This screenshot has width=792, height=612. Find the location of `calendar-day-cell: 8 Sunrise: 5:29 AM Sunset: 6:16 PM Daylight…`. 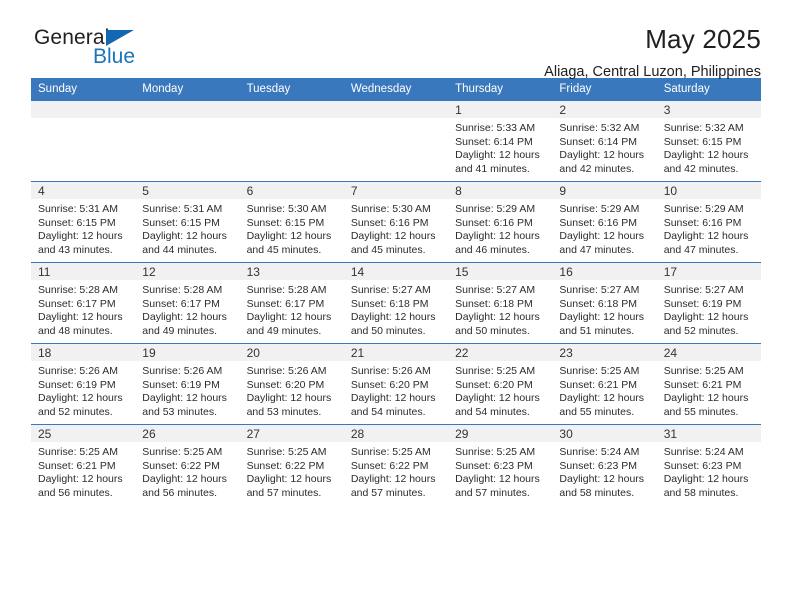

calendar-day-cell: 8 Sunrise: 5:29 AM Sunset: 6:16 PM Daylight… is located at coordinates (500, 222).